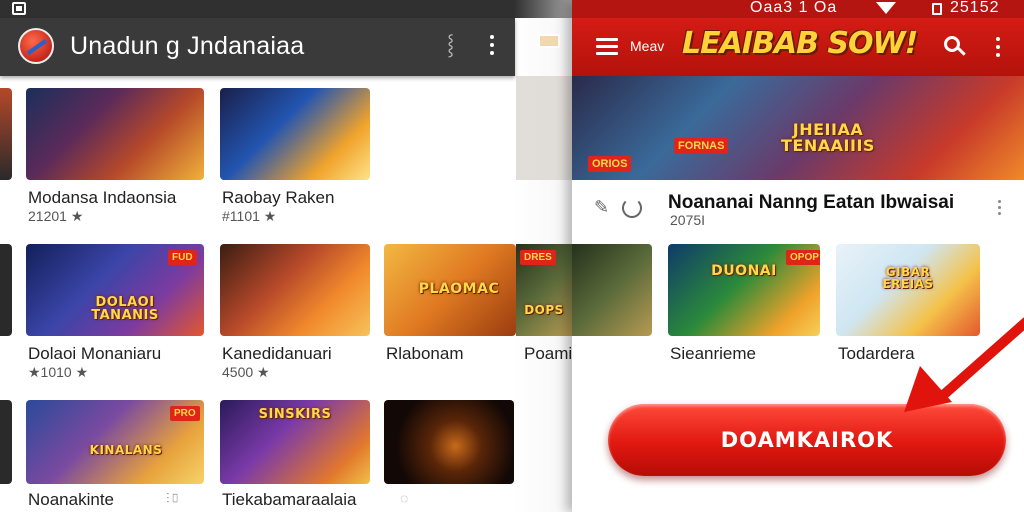  I want to click on battery-icon, so click(937, 9).